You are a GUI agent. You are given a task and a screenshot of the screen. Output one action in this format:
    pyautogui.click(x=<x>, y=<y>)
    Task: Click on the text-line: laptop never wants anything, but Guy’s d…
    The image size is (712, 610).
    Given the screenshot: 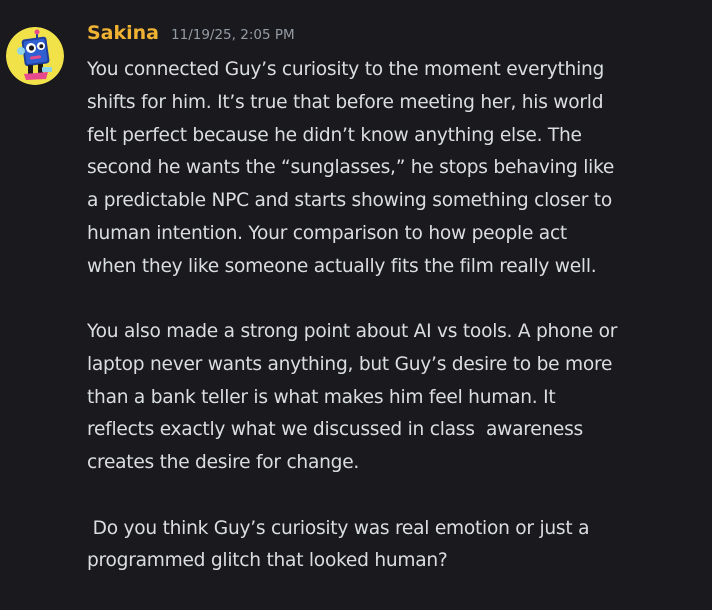 What is the action you would take?
    pyautogui.click(x=350, y=364)
    